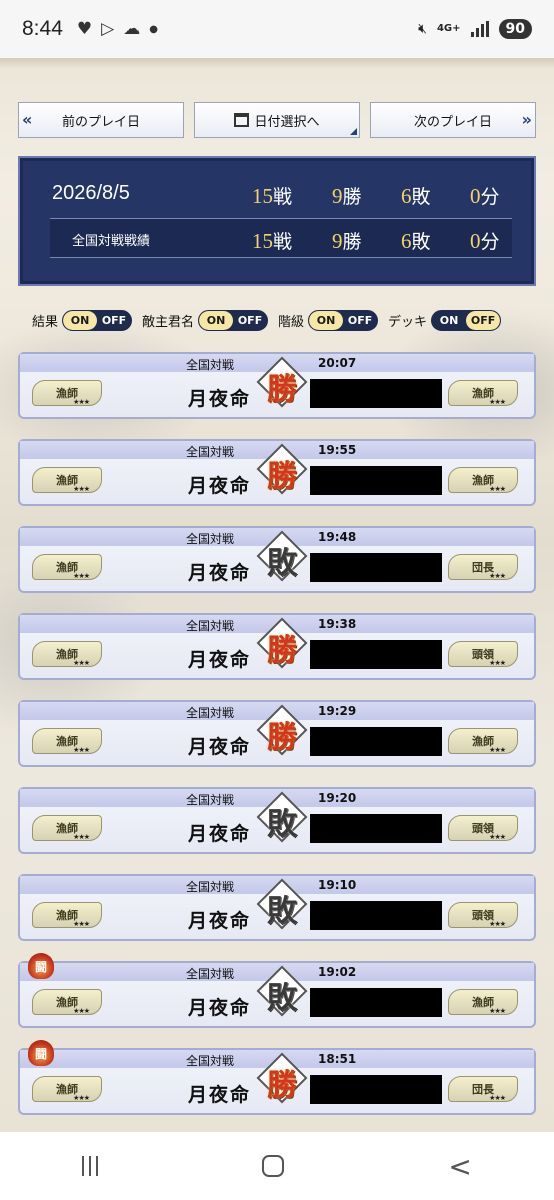  I want to click on filter-rank-label: 階級, so click(291, 322).